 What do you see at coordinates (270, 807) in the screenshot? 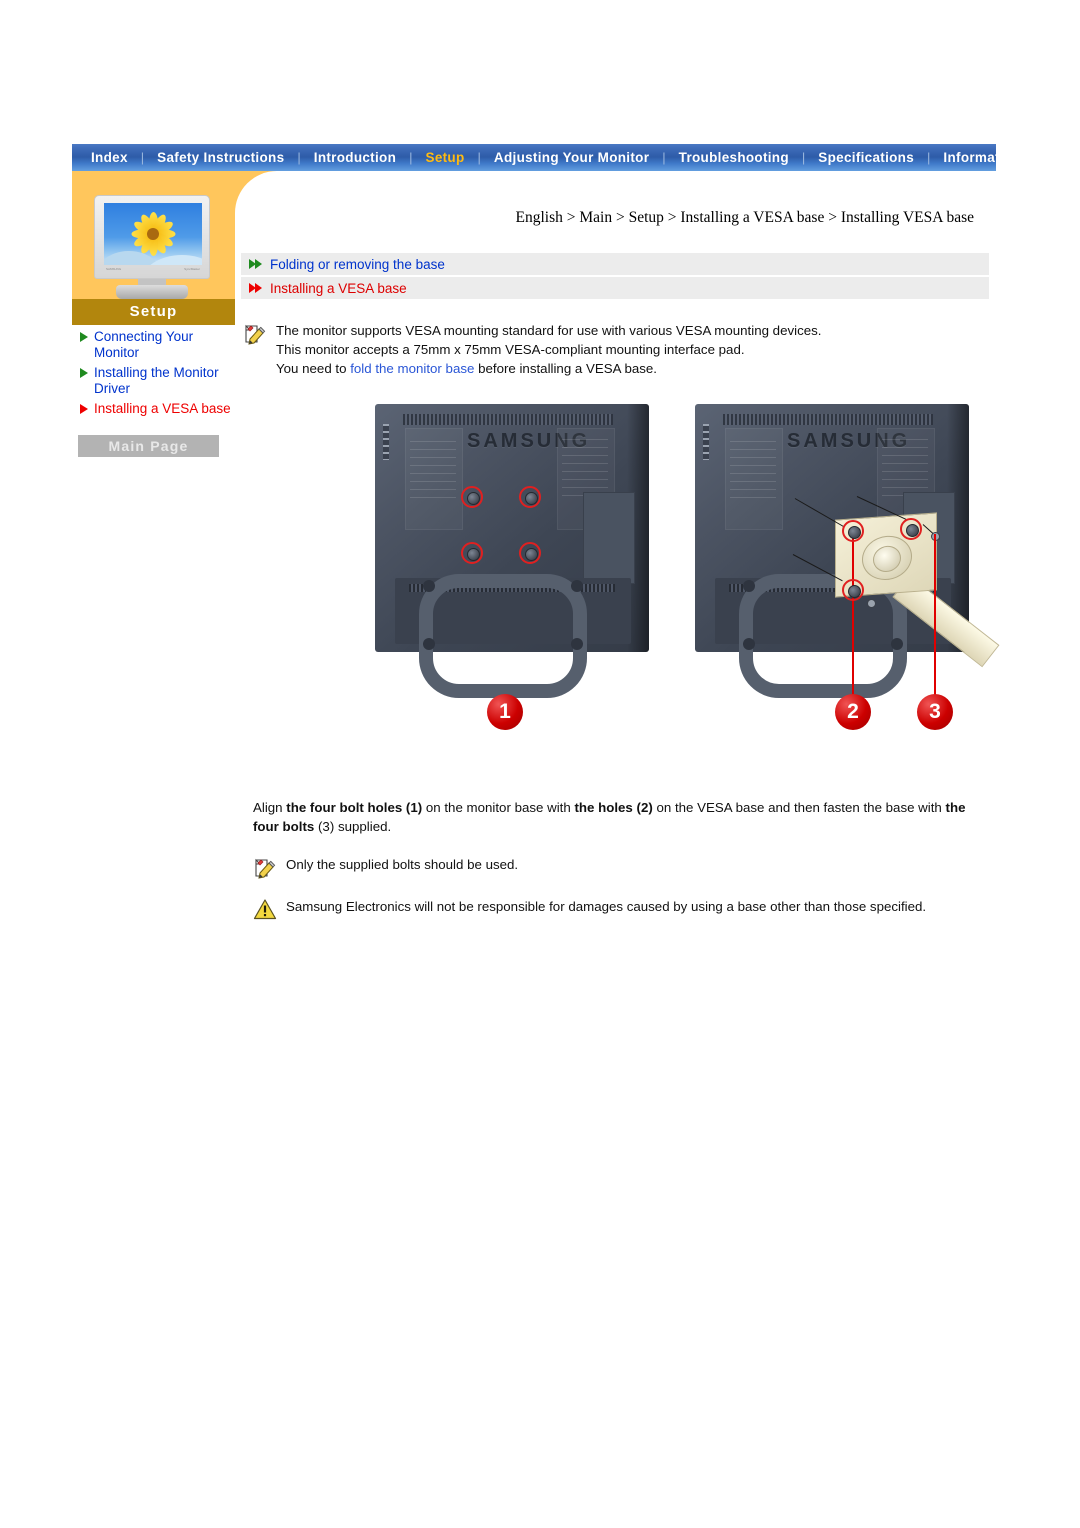
I see `align-text-part1: Align` at bounding box center [270, 807].